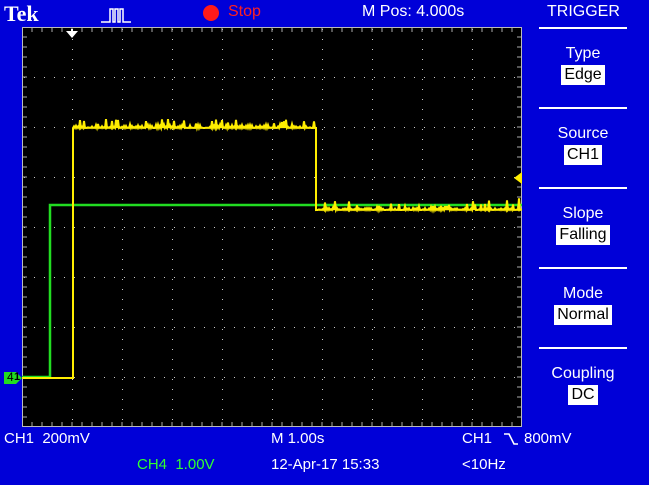 This screenshot has width=649, height=485. I want to click on timebase-readout: M 1.00s, so click(298, 438).